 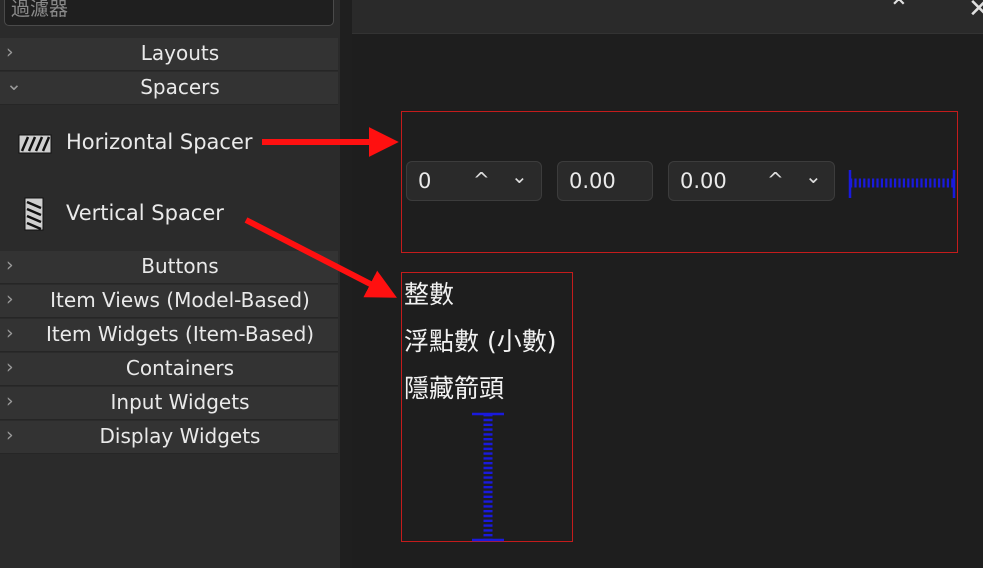 I want to click on category-label: Item Widgets (Item-Based), so click(x=180, y=334).